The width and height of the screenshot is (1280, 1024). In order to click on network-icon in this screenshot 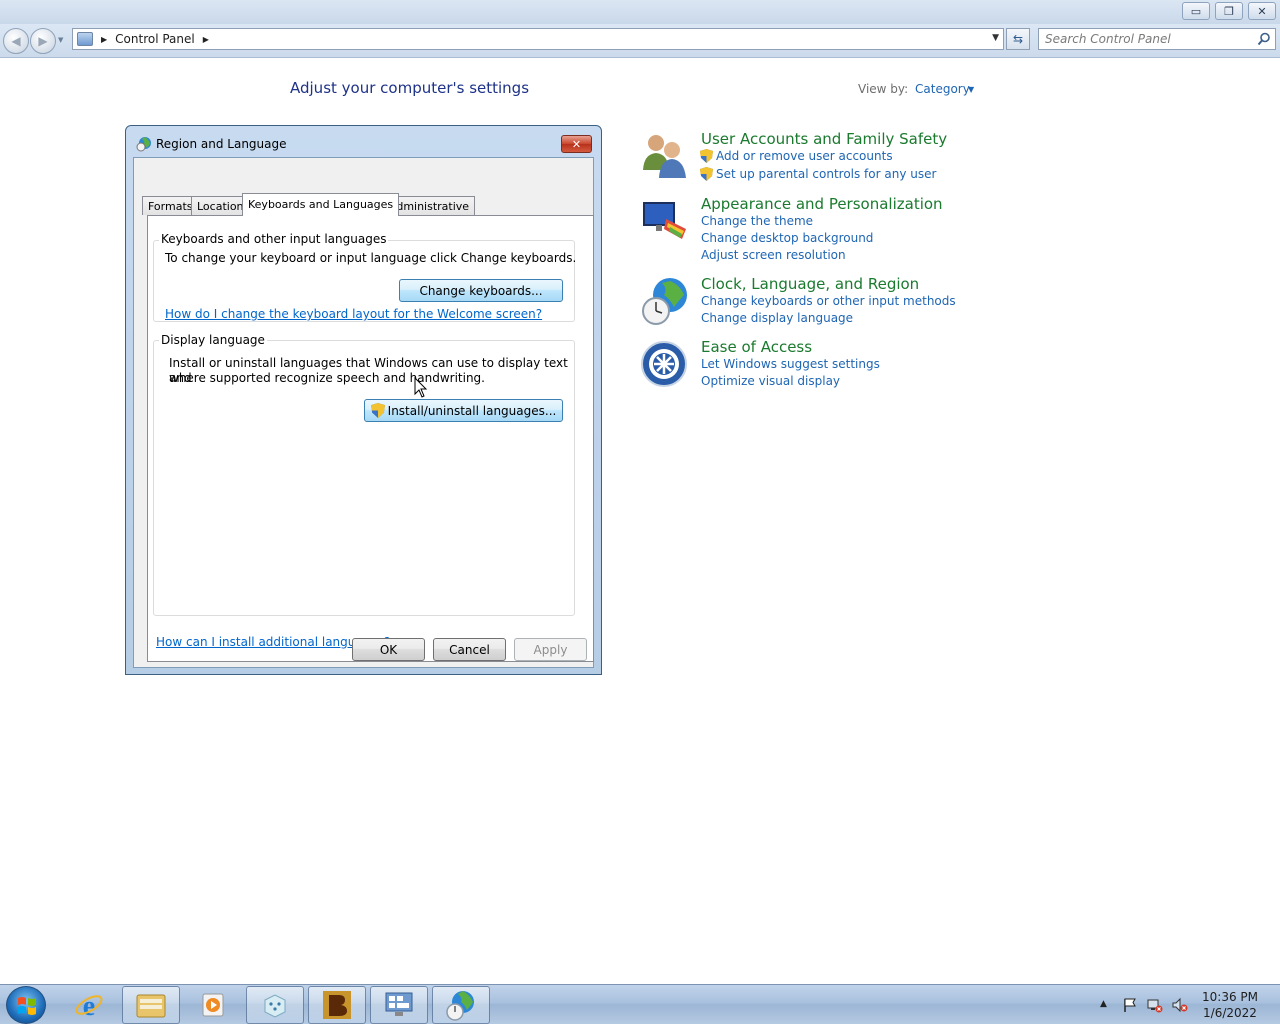, I will do `click(1155, 1005)`.